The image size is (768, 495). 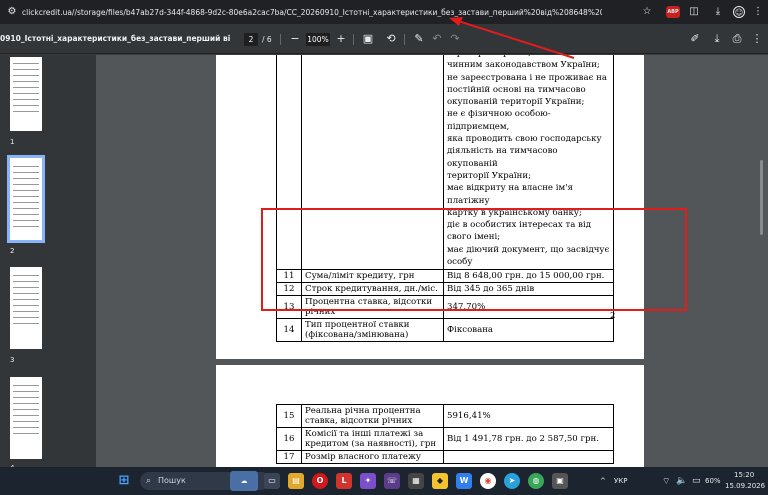 I want to click on clock-date: 15.09.2026, so click(x=745, y=486).